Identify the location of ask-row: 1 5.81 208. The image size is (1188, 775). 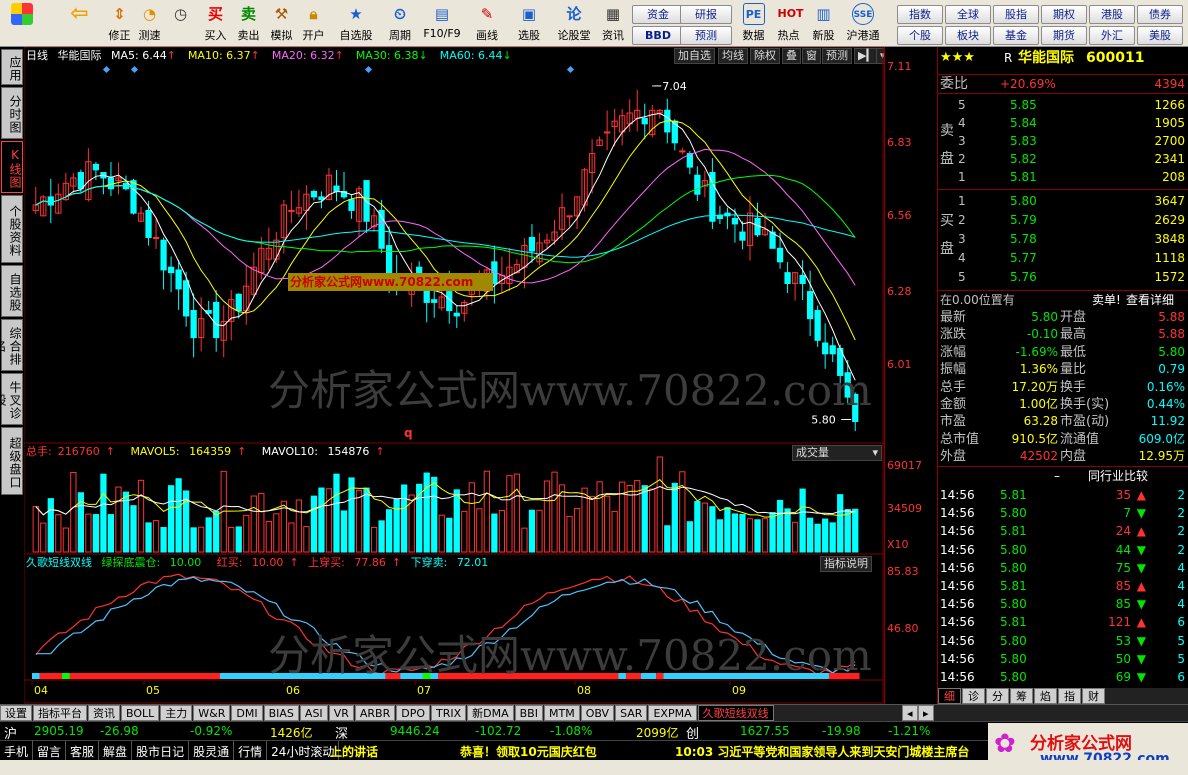
(1063, 177).